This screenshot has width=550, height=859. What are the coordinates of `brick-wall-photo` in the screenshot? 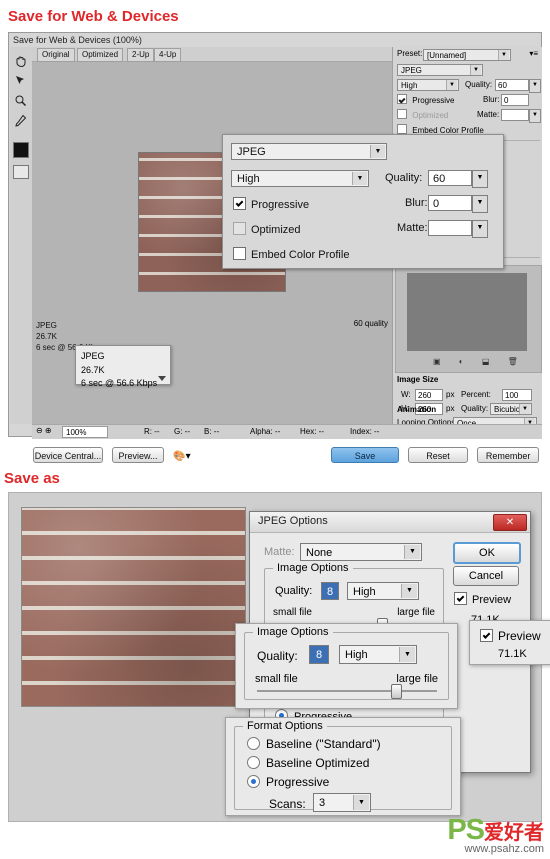 It's located at (133, 607).